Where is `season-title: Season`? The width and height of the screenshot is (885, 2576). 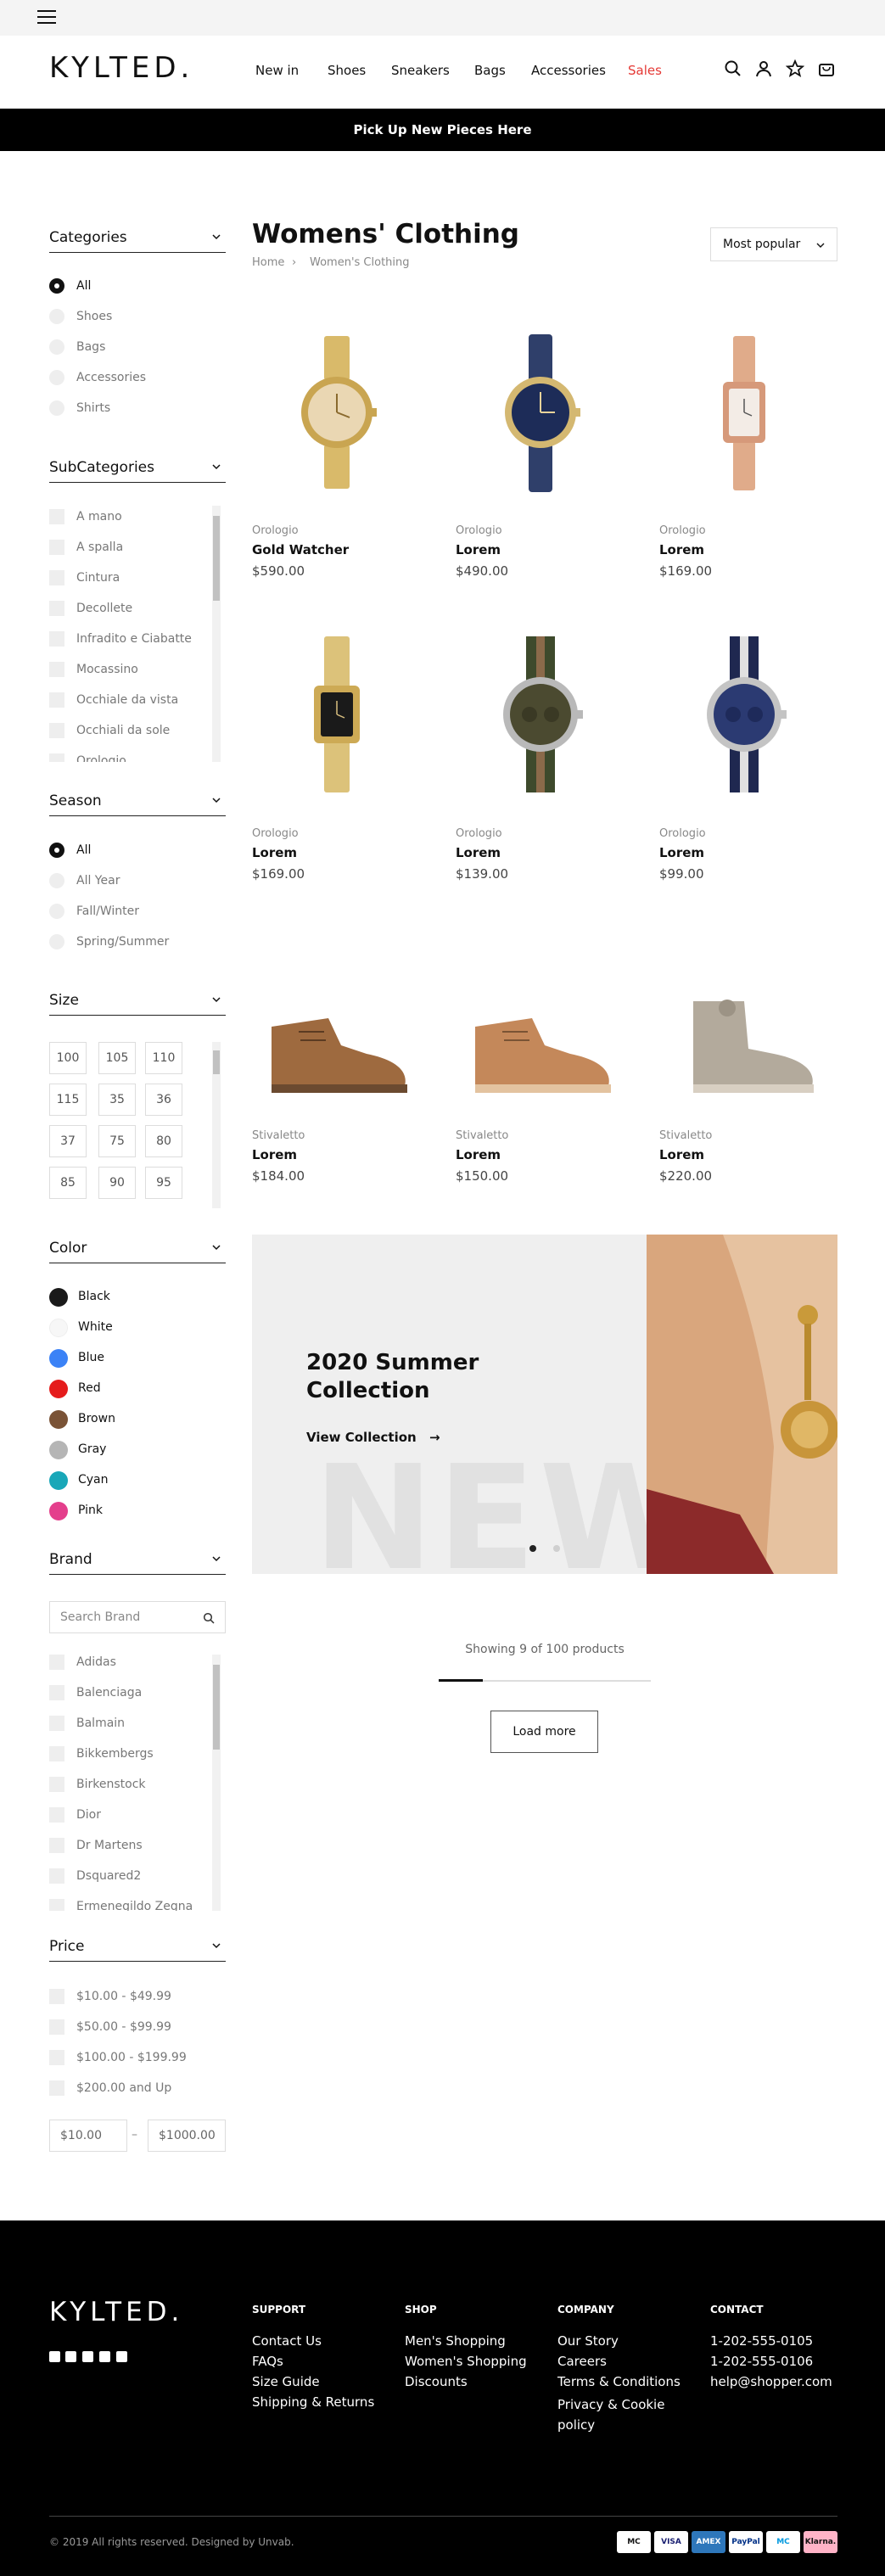 season-title: Season is located at coordinates (75, 800).